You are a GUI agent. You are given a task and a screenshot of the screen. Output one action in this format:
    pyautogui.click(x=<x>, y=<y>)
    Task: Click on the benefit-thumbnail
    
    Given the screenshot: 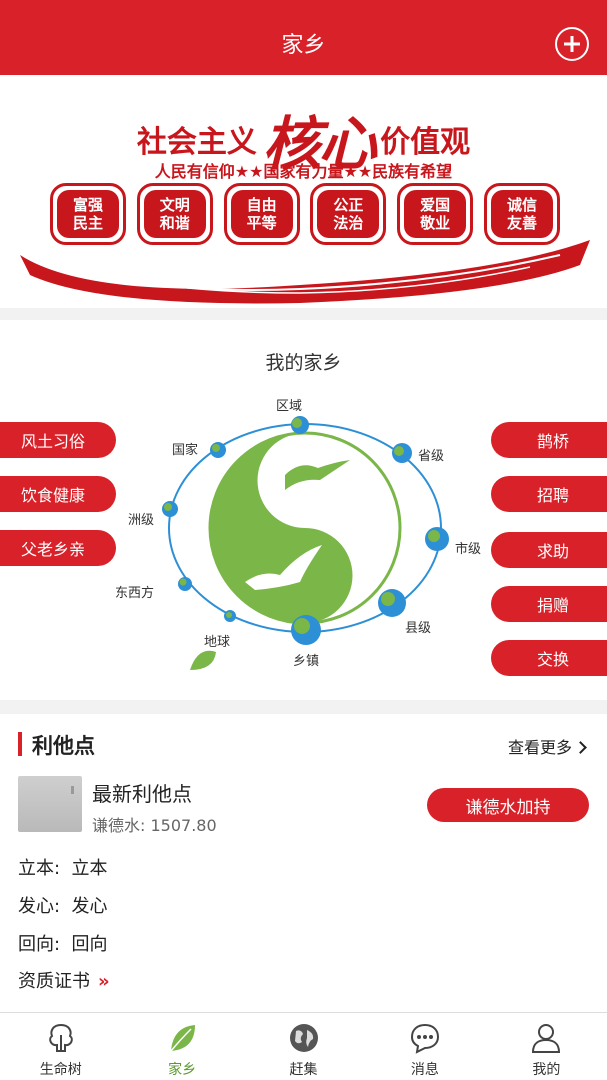 What is the action you would take?
    pyautogui.click(x=50, y=804)
    